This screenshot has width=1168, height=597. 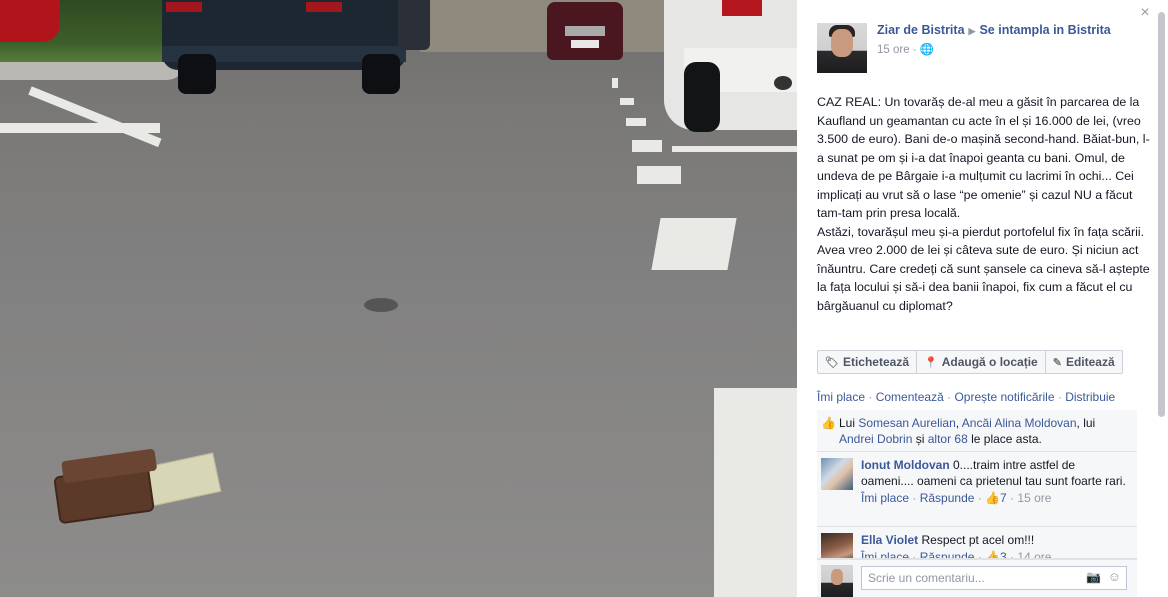 What do you see at coordinates (1034, 554) in the screenshot?
I see `comment-time: 14 ore` at bounding box center [1034, 554].